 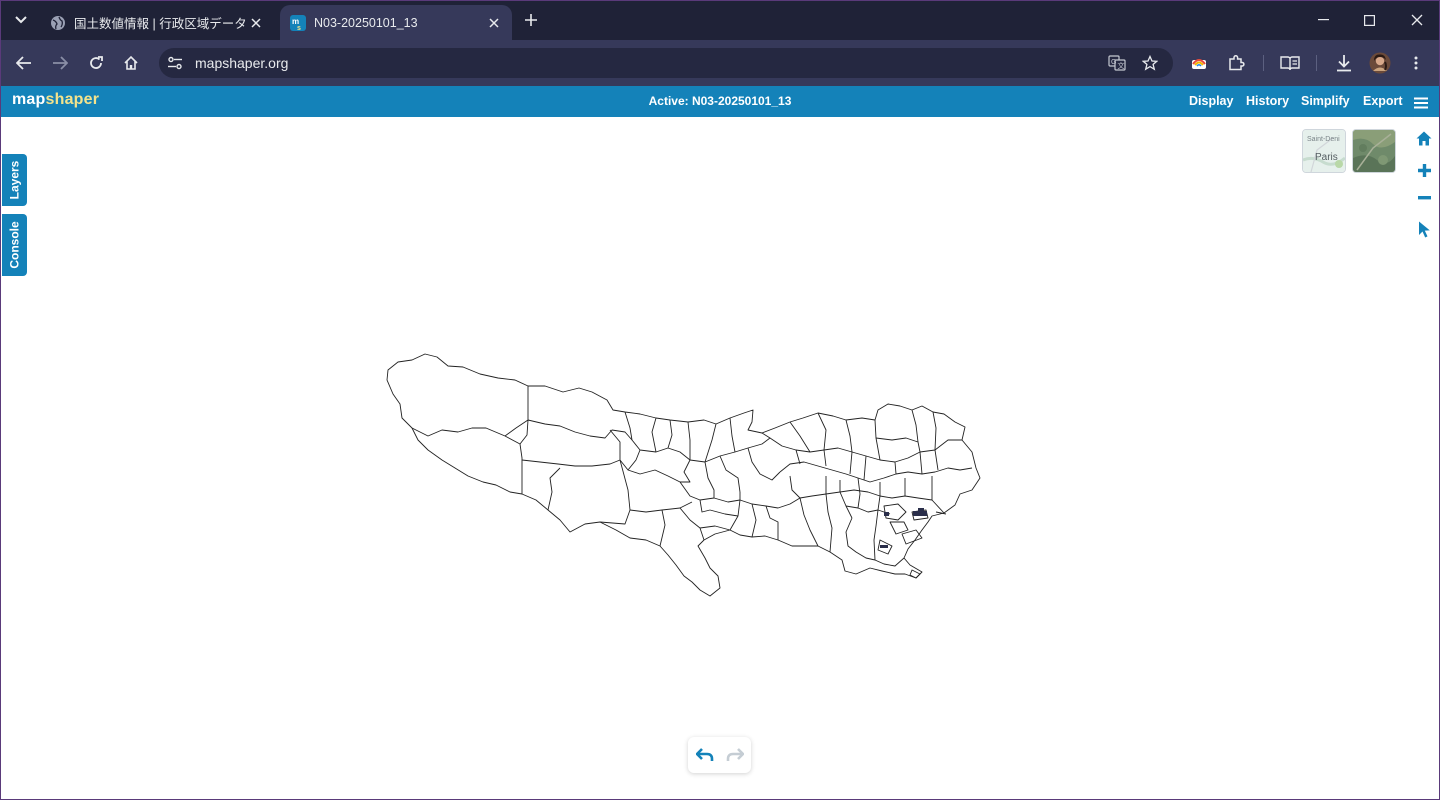 I want to click on pointer-tool-cursor-icon, so click(x=1424, y=229).